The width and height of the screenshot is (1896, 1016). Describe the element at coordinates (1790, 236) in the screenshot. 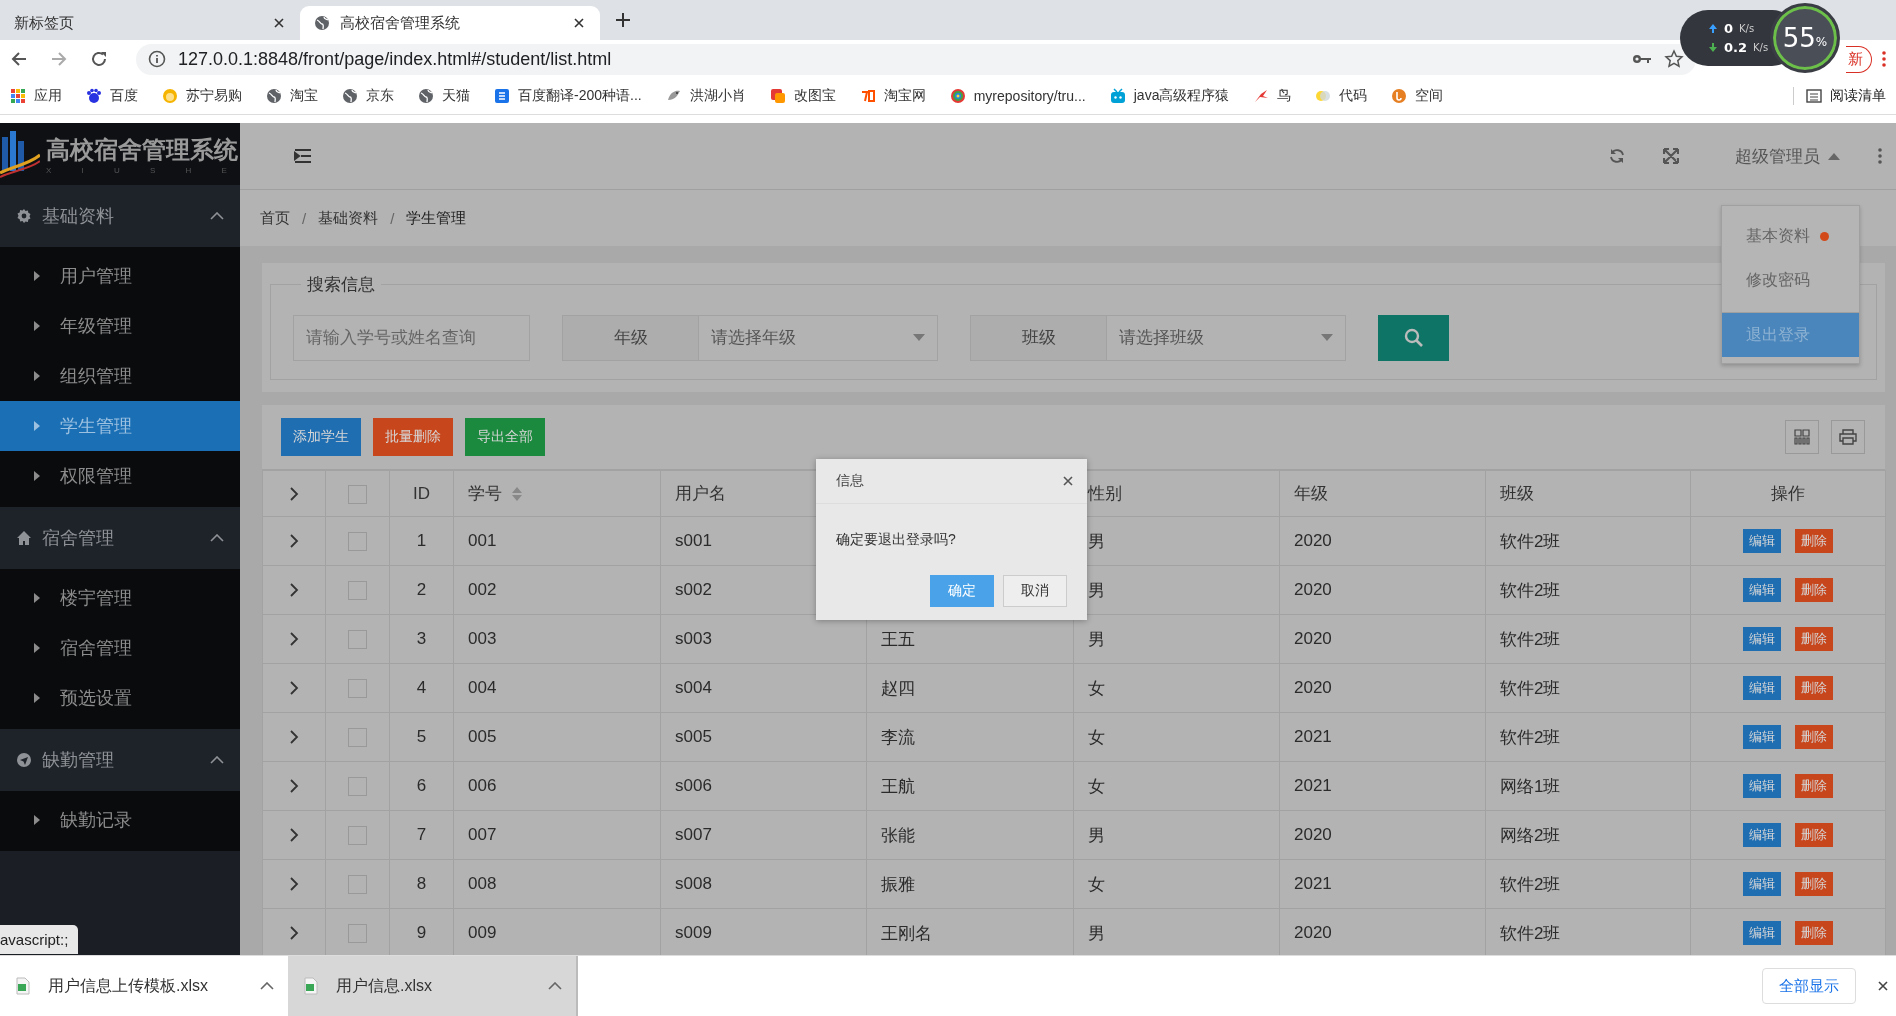

I see `menu-item: 基本资料` at that location.